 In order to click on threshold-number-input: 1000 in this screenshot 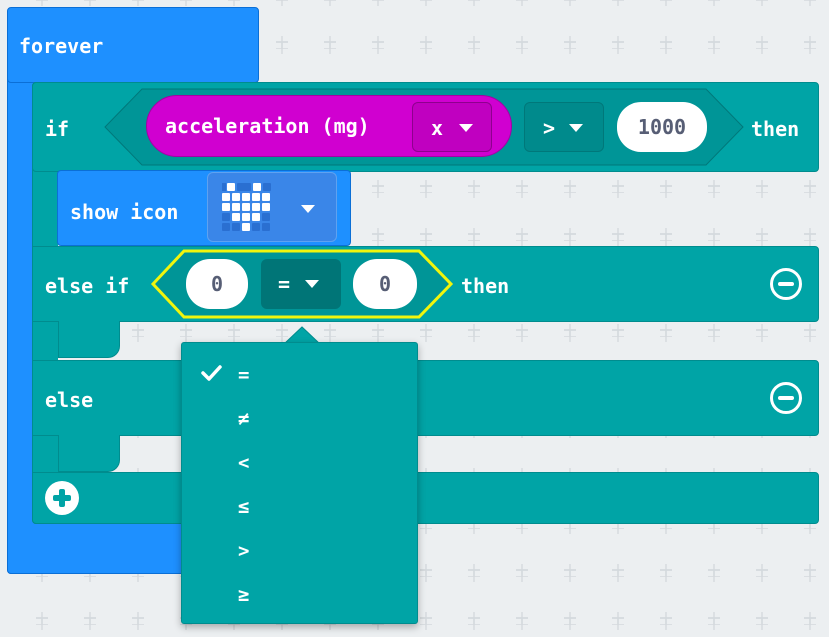, I will do `click(662, 127)`.